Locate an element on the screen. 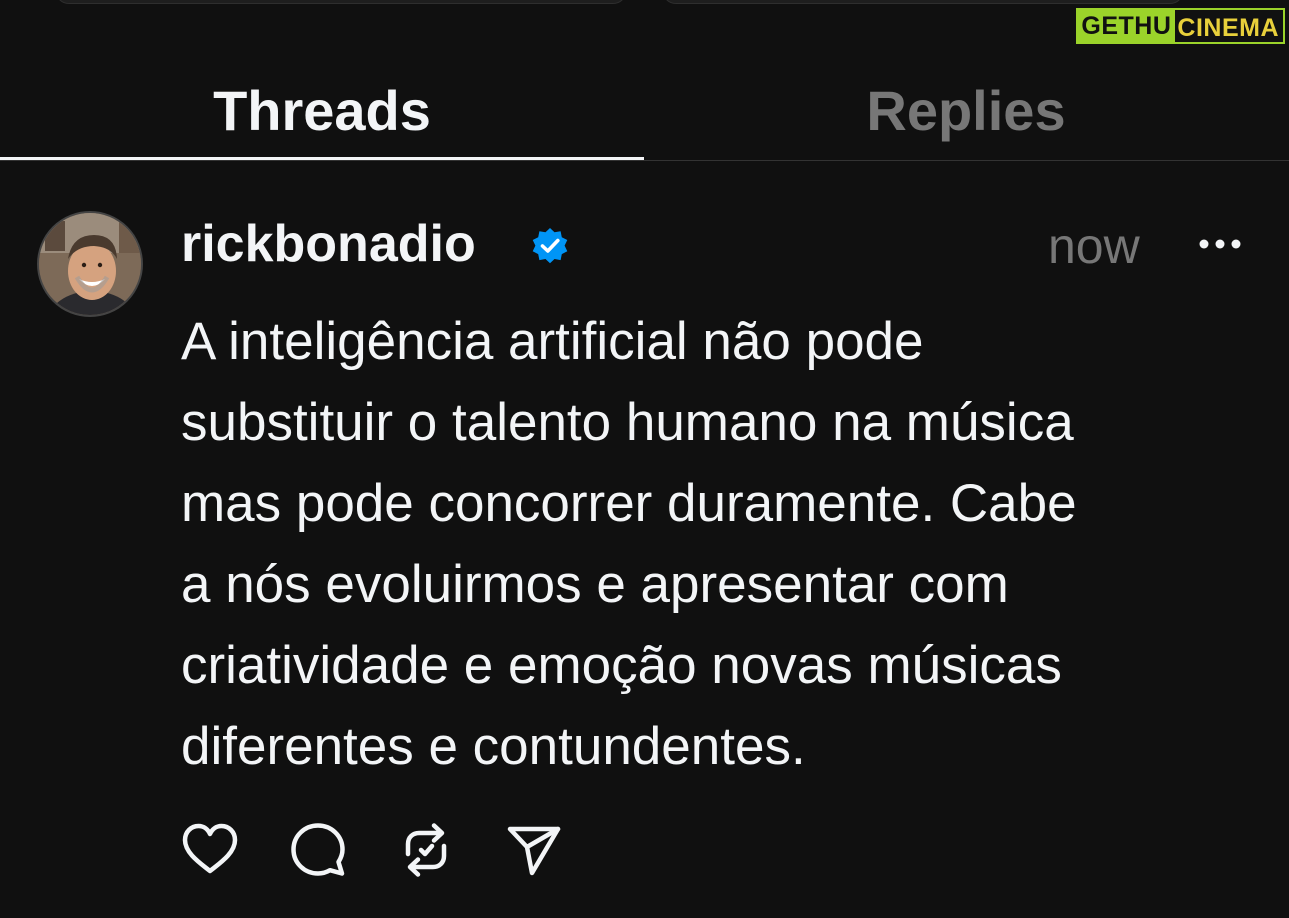 This screenshot has height=918, width=1289. tab-replies: Replies is located at coordinates (966, 110).